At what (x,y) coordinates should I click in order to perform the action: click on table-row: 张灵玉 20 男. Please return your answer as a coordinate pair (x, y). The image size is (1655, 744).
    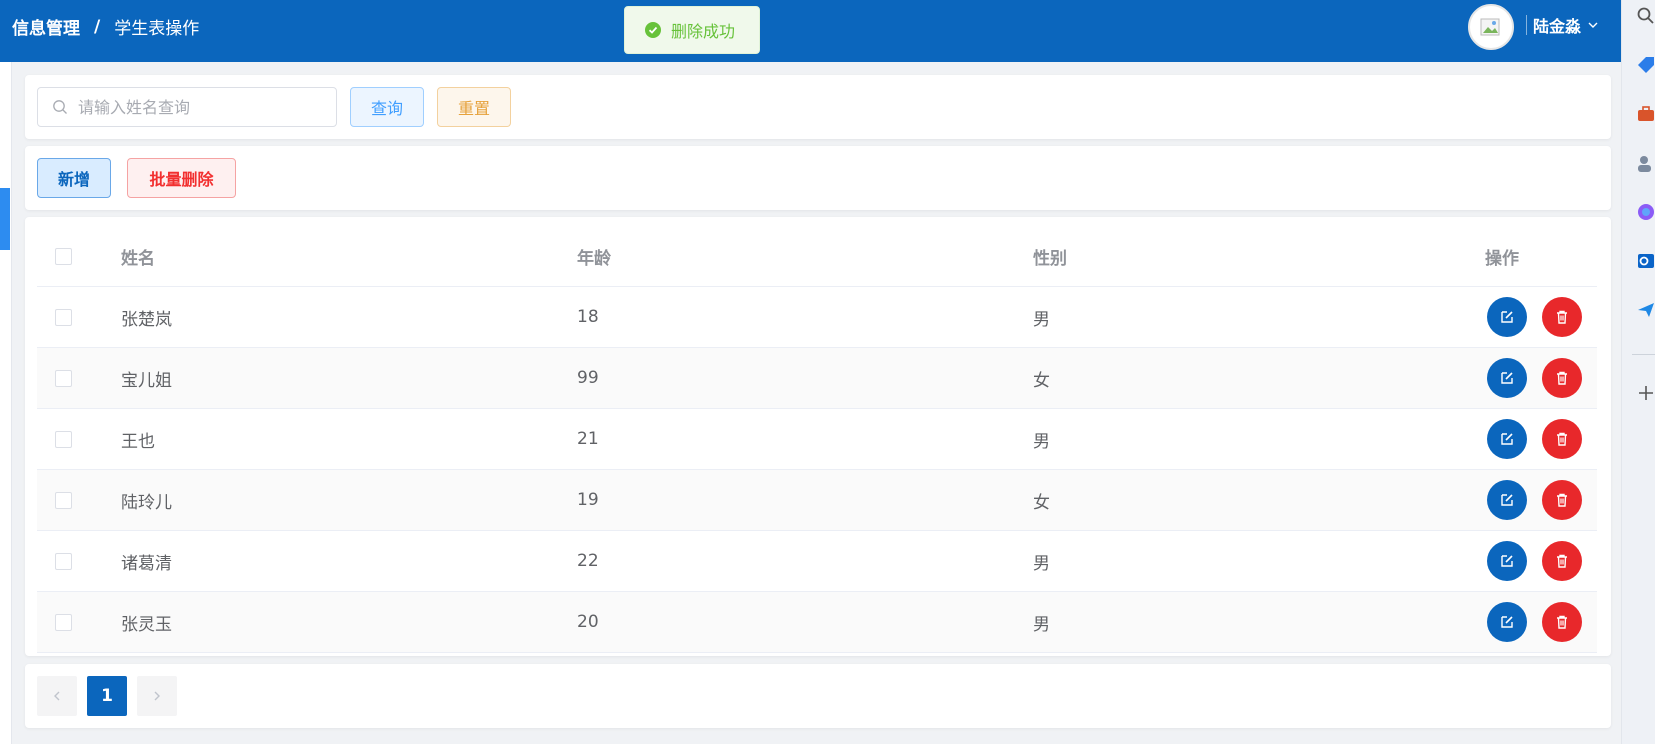
    Looking at the image, I should click on (817, 622).